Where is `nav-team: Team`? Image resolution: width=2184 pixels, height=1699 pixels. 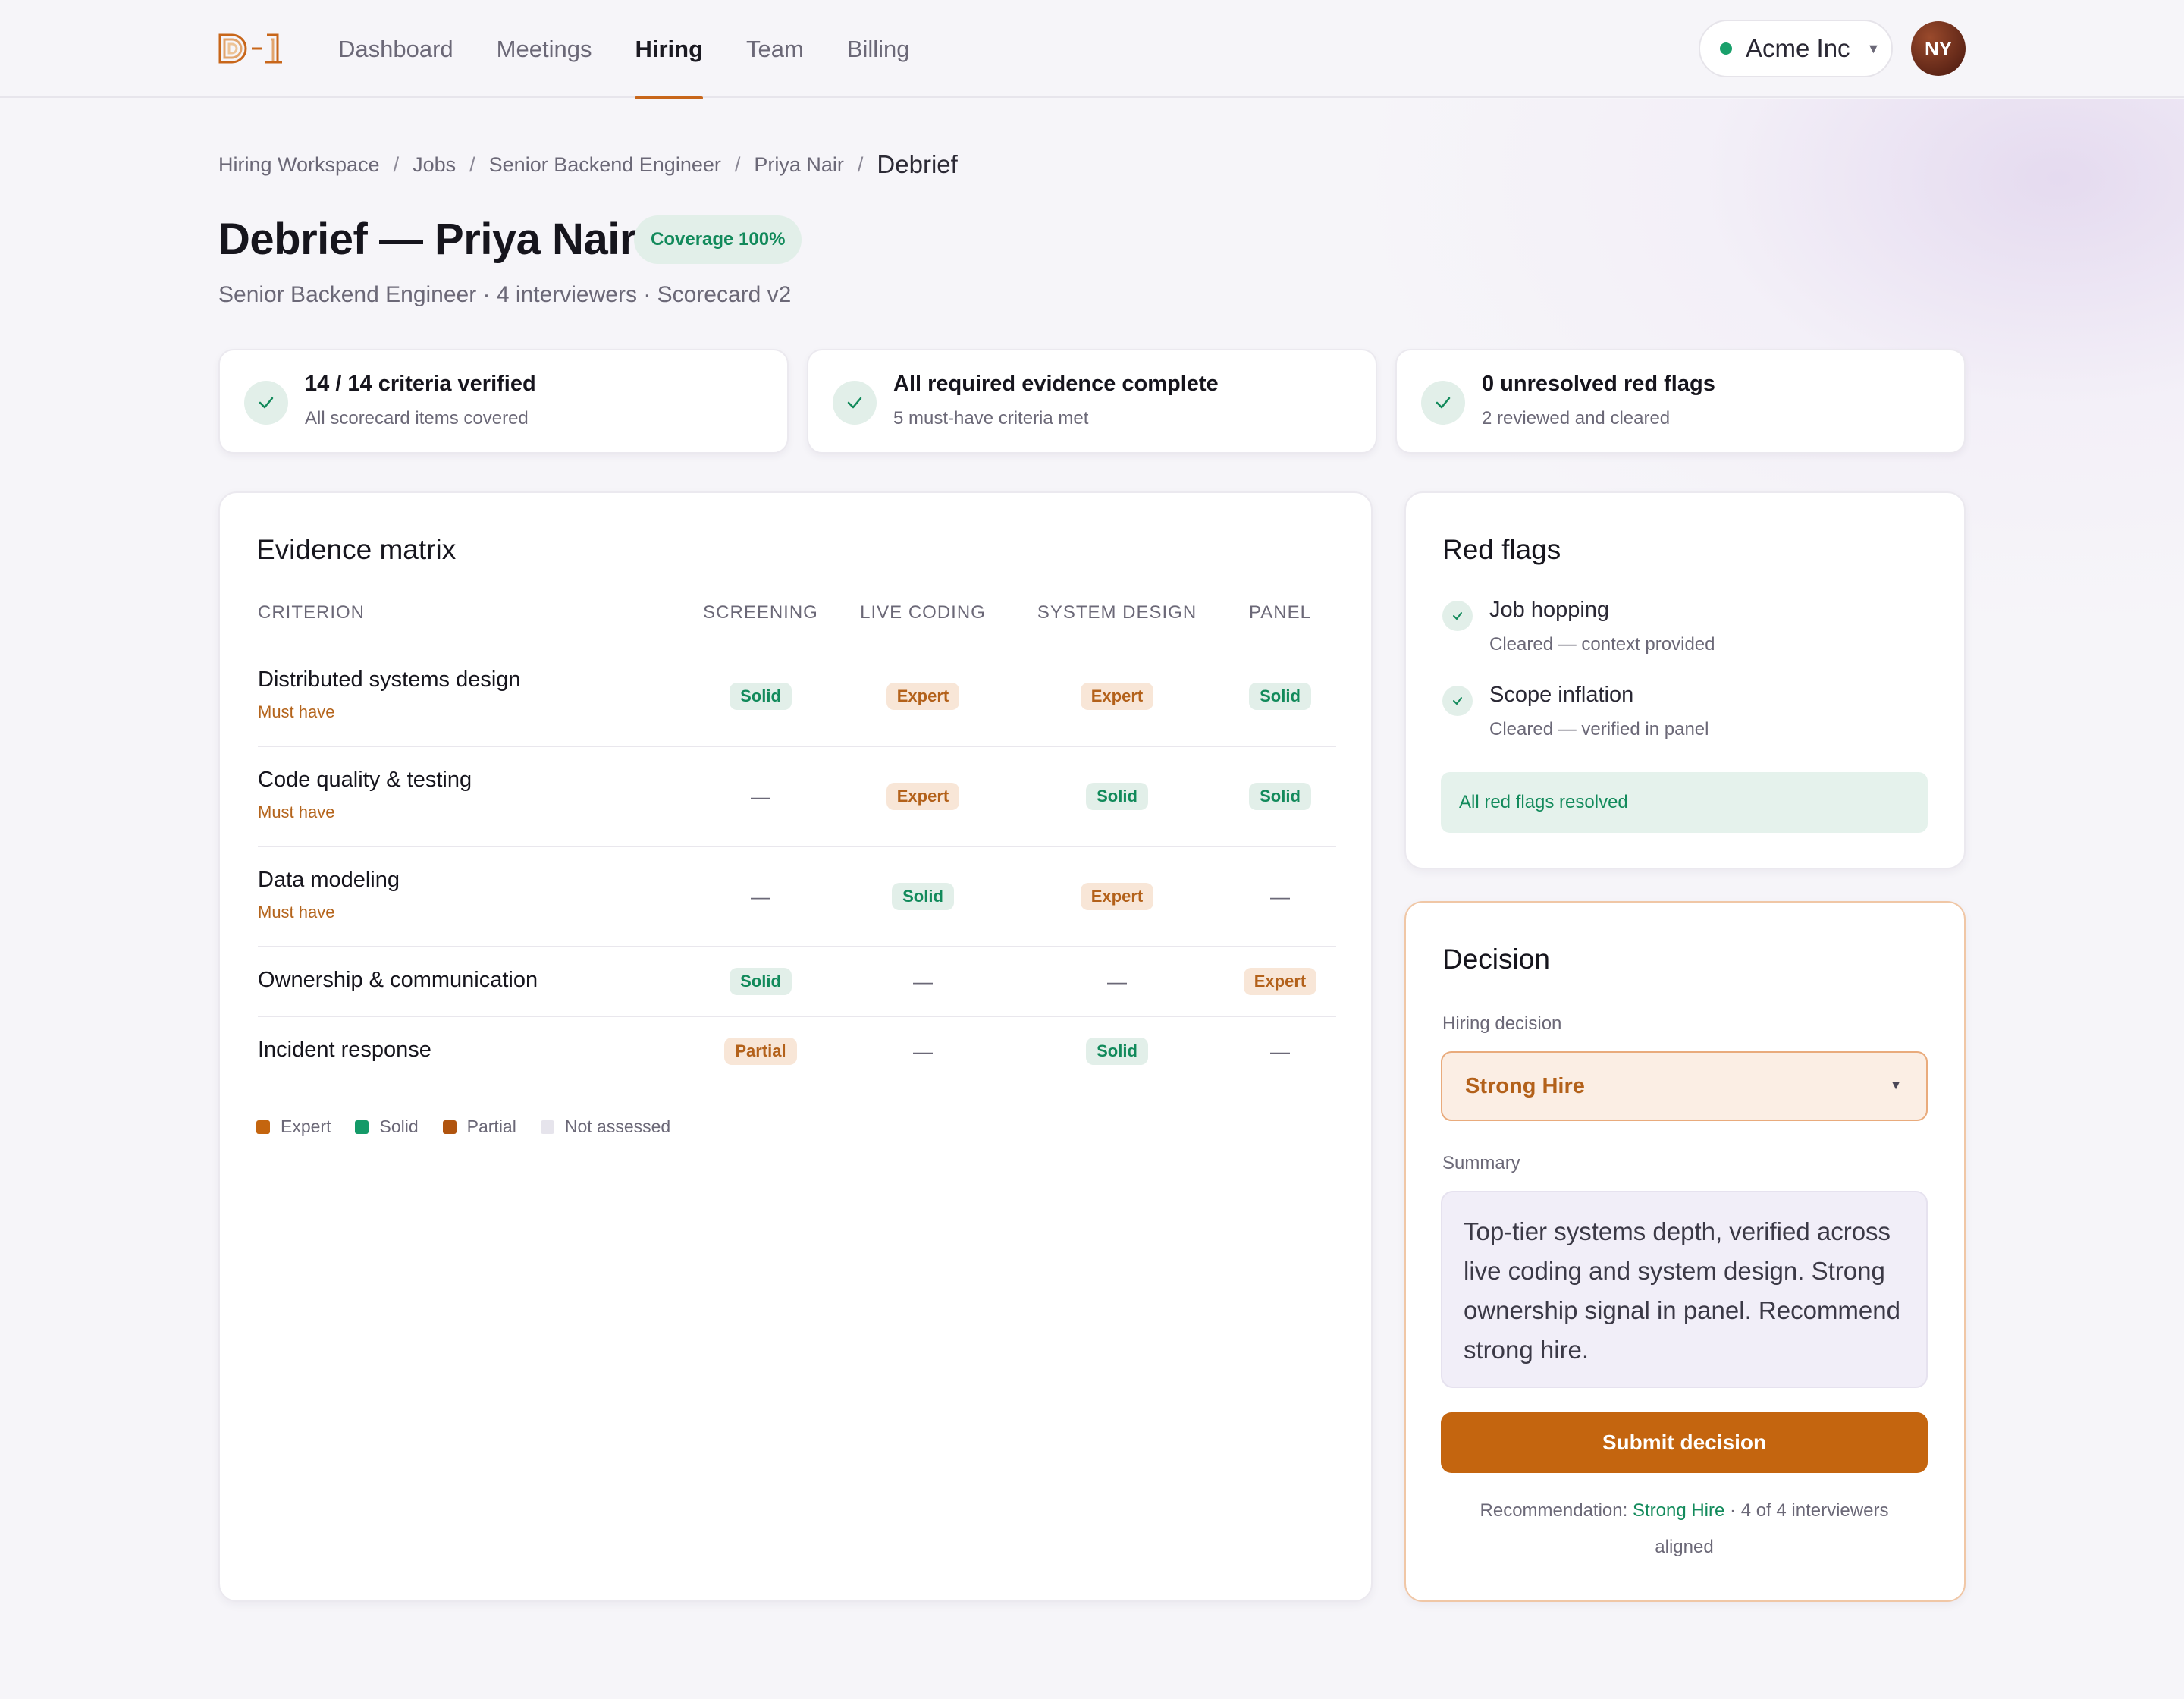
nav-team: Team is located at coordinates (775, 49).